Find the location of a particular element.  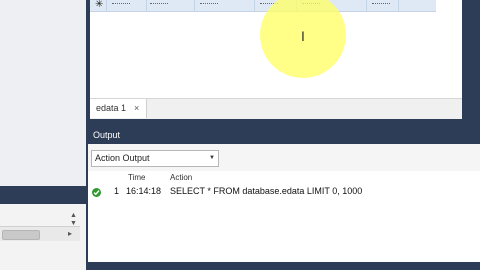

row-number: 1 is located at coordinates (117, 191).